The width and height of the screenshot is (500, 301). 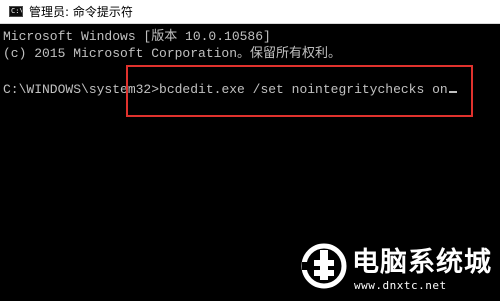 I want to click on watermark-brand: 电脑系统城, so click(x=422, y=262).